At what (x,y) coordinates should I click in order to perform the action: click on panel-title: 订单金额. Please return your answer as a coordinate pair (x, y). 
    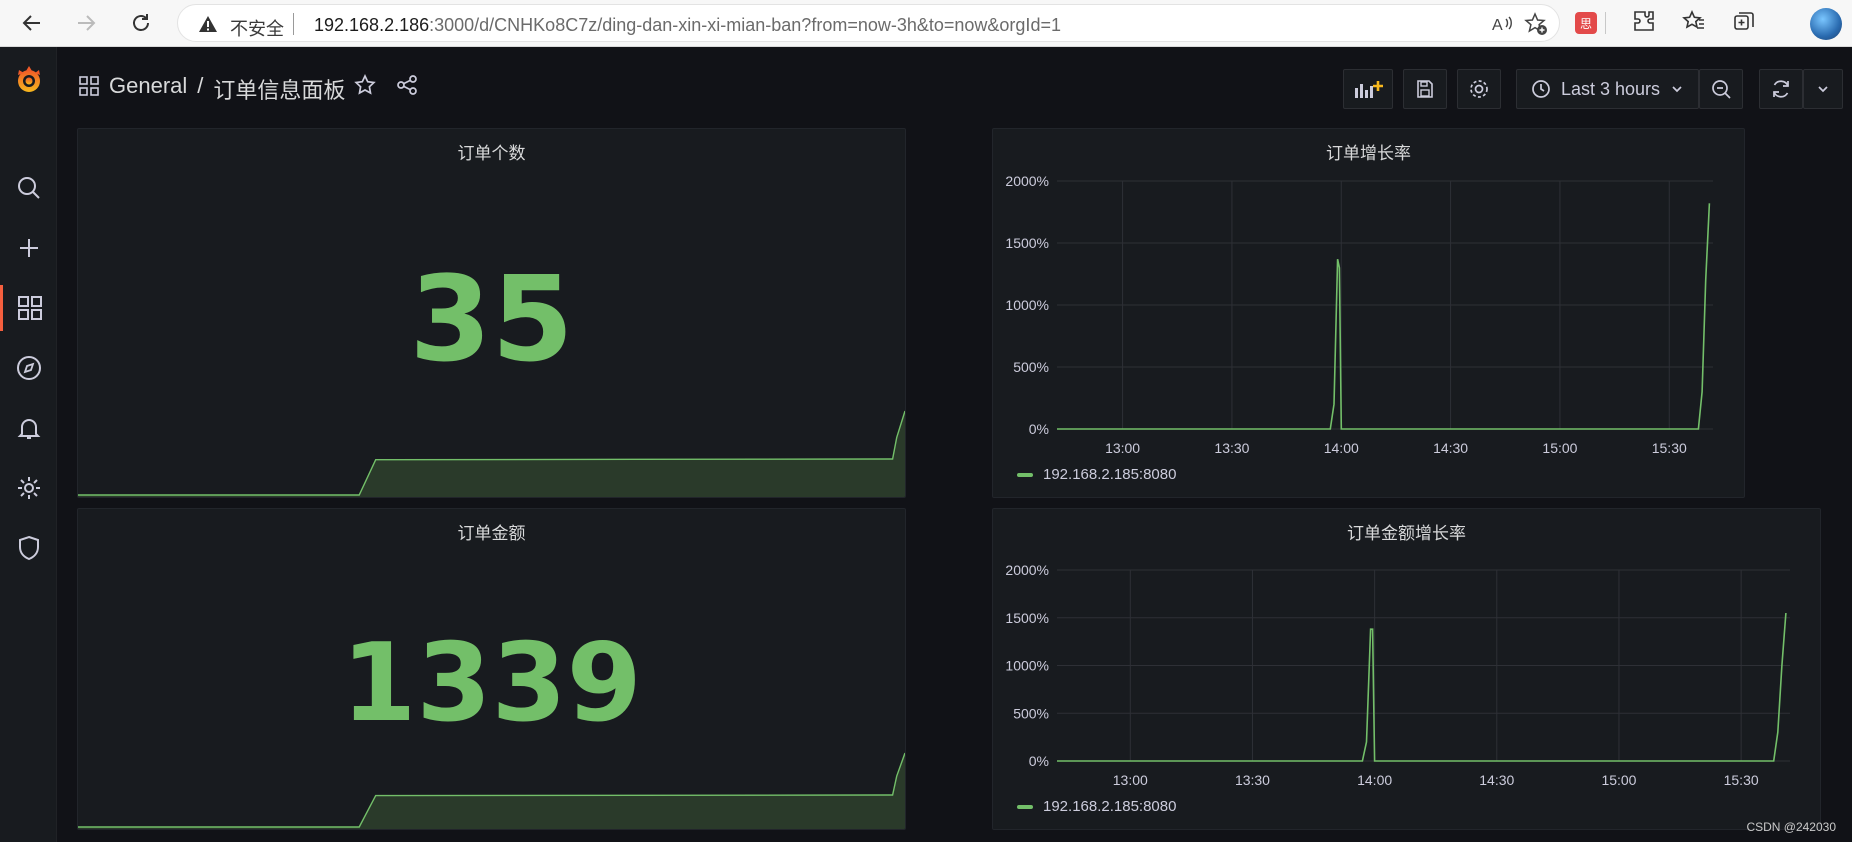
    Looking at the image, I should click on (491, 533).